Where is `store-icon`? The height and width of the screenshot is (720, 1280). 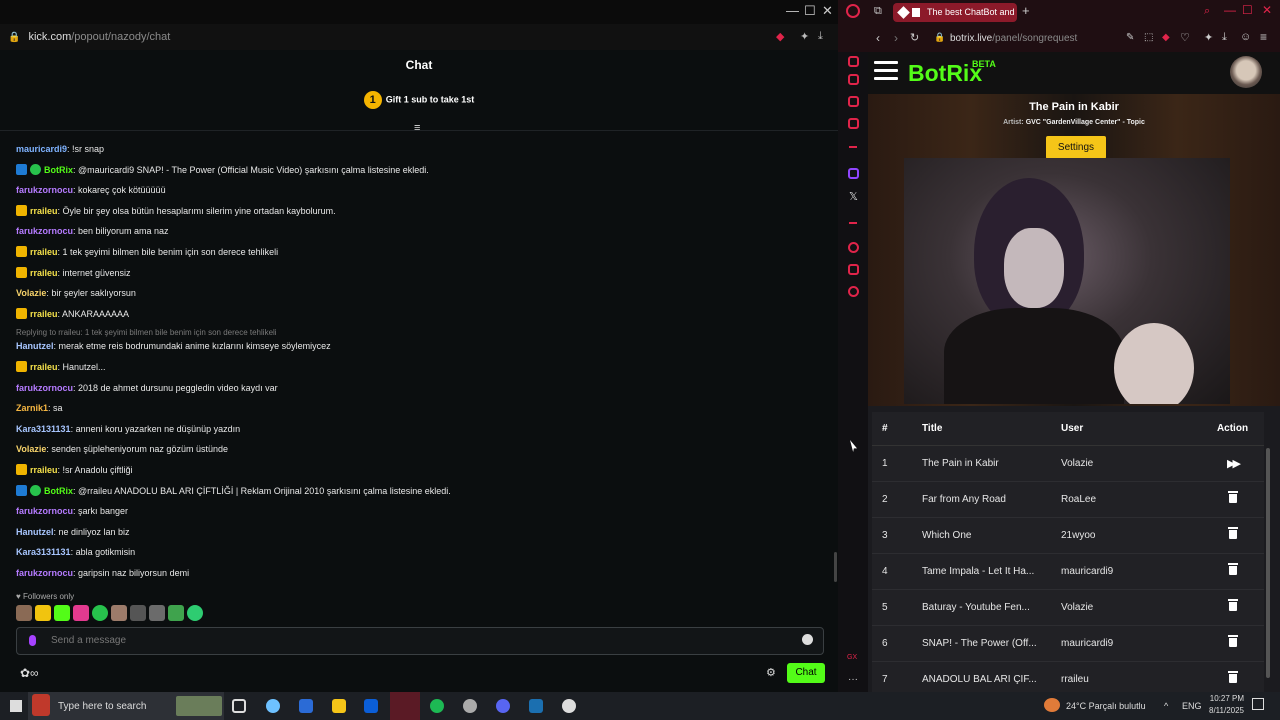
store-icon is located at coordinates (306, 706).